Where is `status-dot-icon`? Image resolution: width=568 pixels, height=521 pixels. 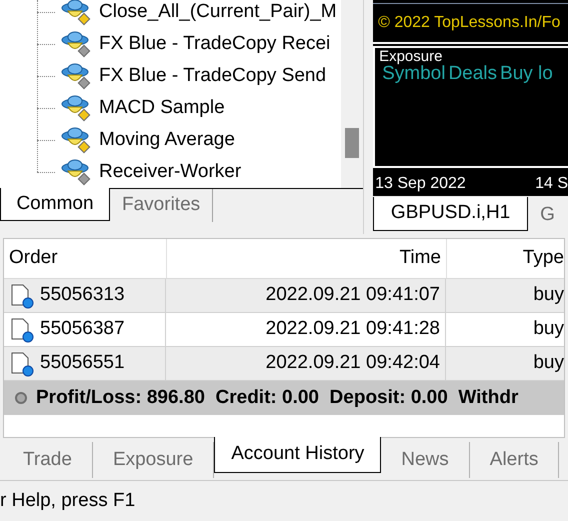
status-dot-icon is located at coordinates (21, 398).